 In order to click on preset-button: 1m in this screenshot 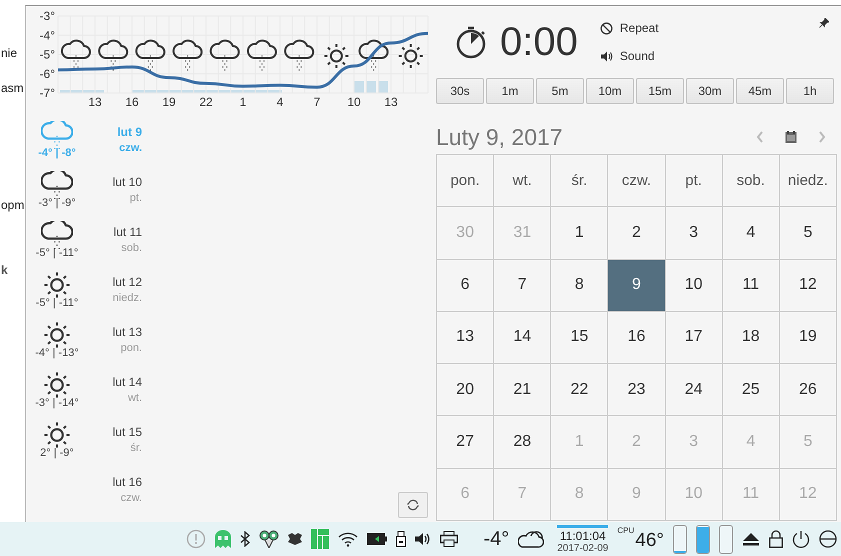, I will do `click(510, 91)`.